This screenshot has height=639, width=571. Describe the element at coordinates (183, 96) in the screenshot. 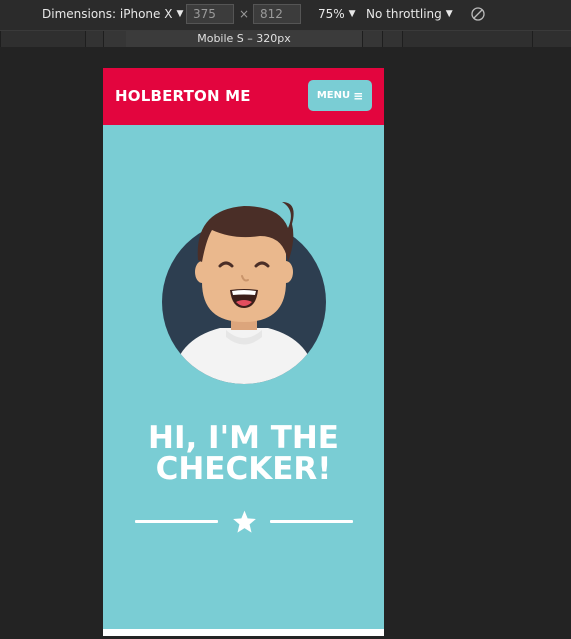

I see `site-brand: HOLBERTON ME` at that location.